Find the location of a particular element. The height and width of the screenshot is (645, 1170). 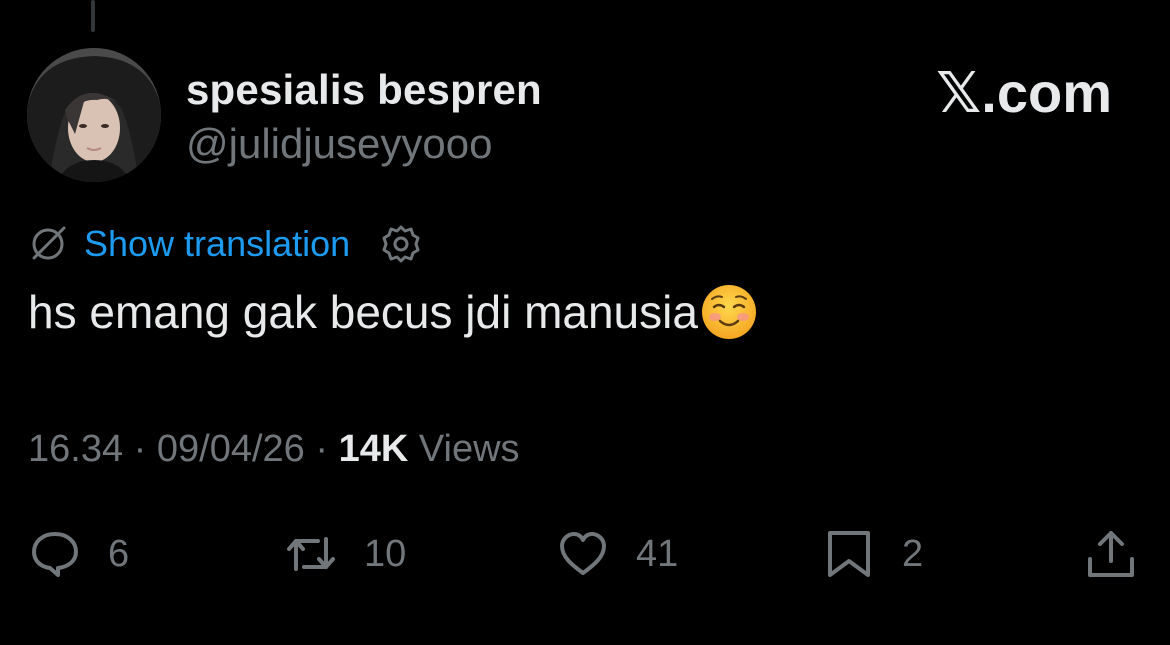

translation-row: Show translation is located at coordinates (225, 244).